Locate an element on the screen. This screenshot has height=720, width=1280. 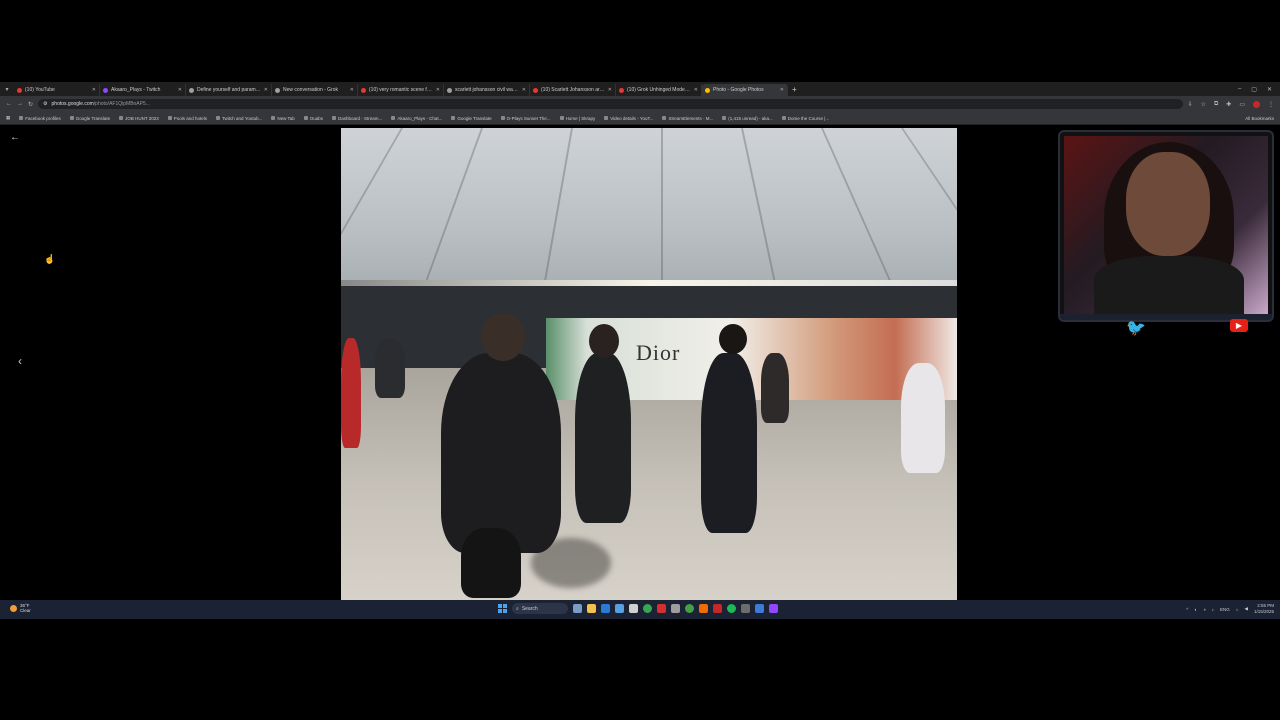
reload-icon: ↻ is located at coordinates (30, 104).